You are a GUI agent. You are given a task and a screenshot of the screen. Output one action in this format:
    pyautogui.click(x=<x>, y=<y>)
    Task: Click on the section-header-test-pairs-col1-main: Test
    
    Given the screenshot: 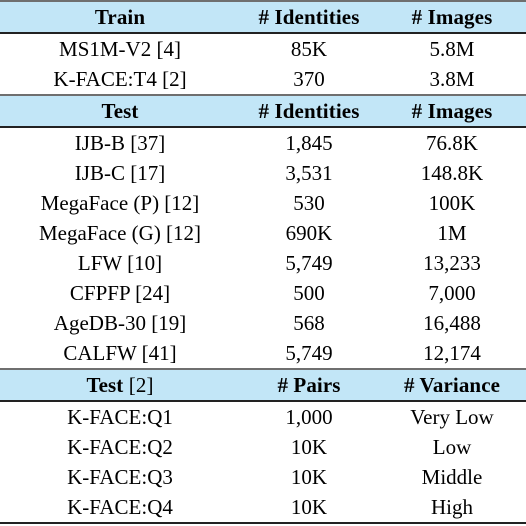 What is the action you would take?
    pyautogui.click(x=105, y=385)
    